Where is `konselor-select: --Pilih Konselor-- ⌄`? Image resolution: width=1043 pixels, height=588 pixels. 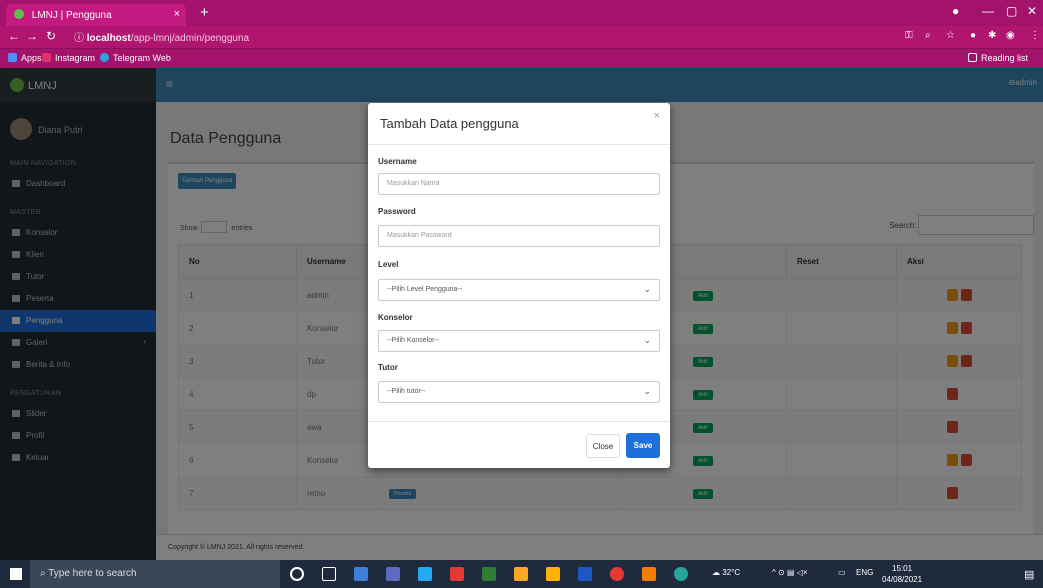 konselor-select: --Pilih Konselor-- ⌄ is located at coordinates (519, 341).